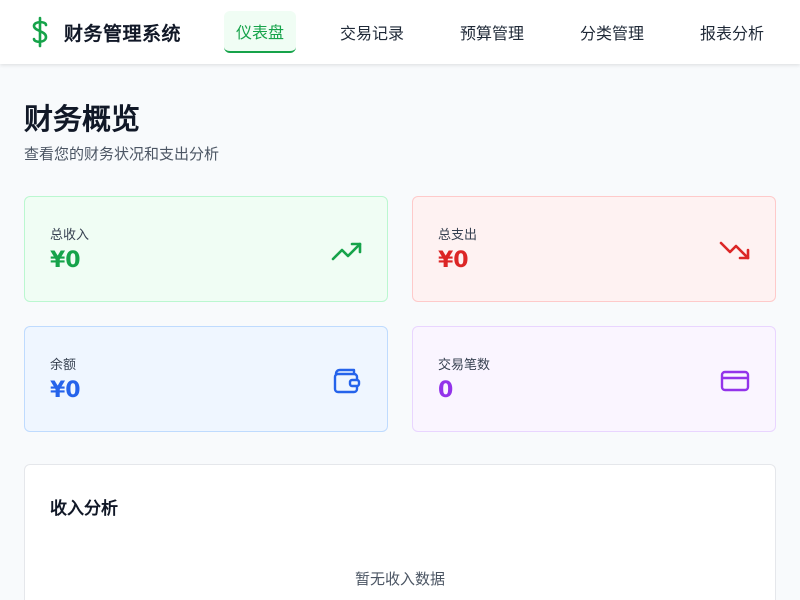  I want to click on dollar-icon, so click(40, 32).